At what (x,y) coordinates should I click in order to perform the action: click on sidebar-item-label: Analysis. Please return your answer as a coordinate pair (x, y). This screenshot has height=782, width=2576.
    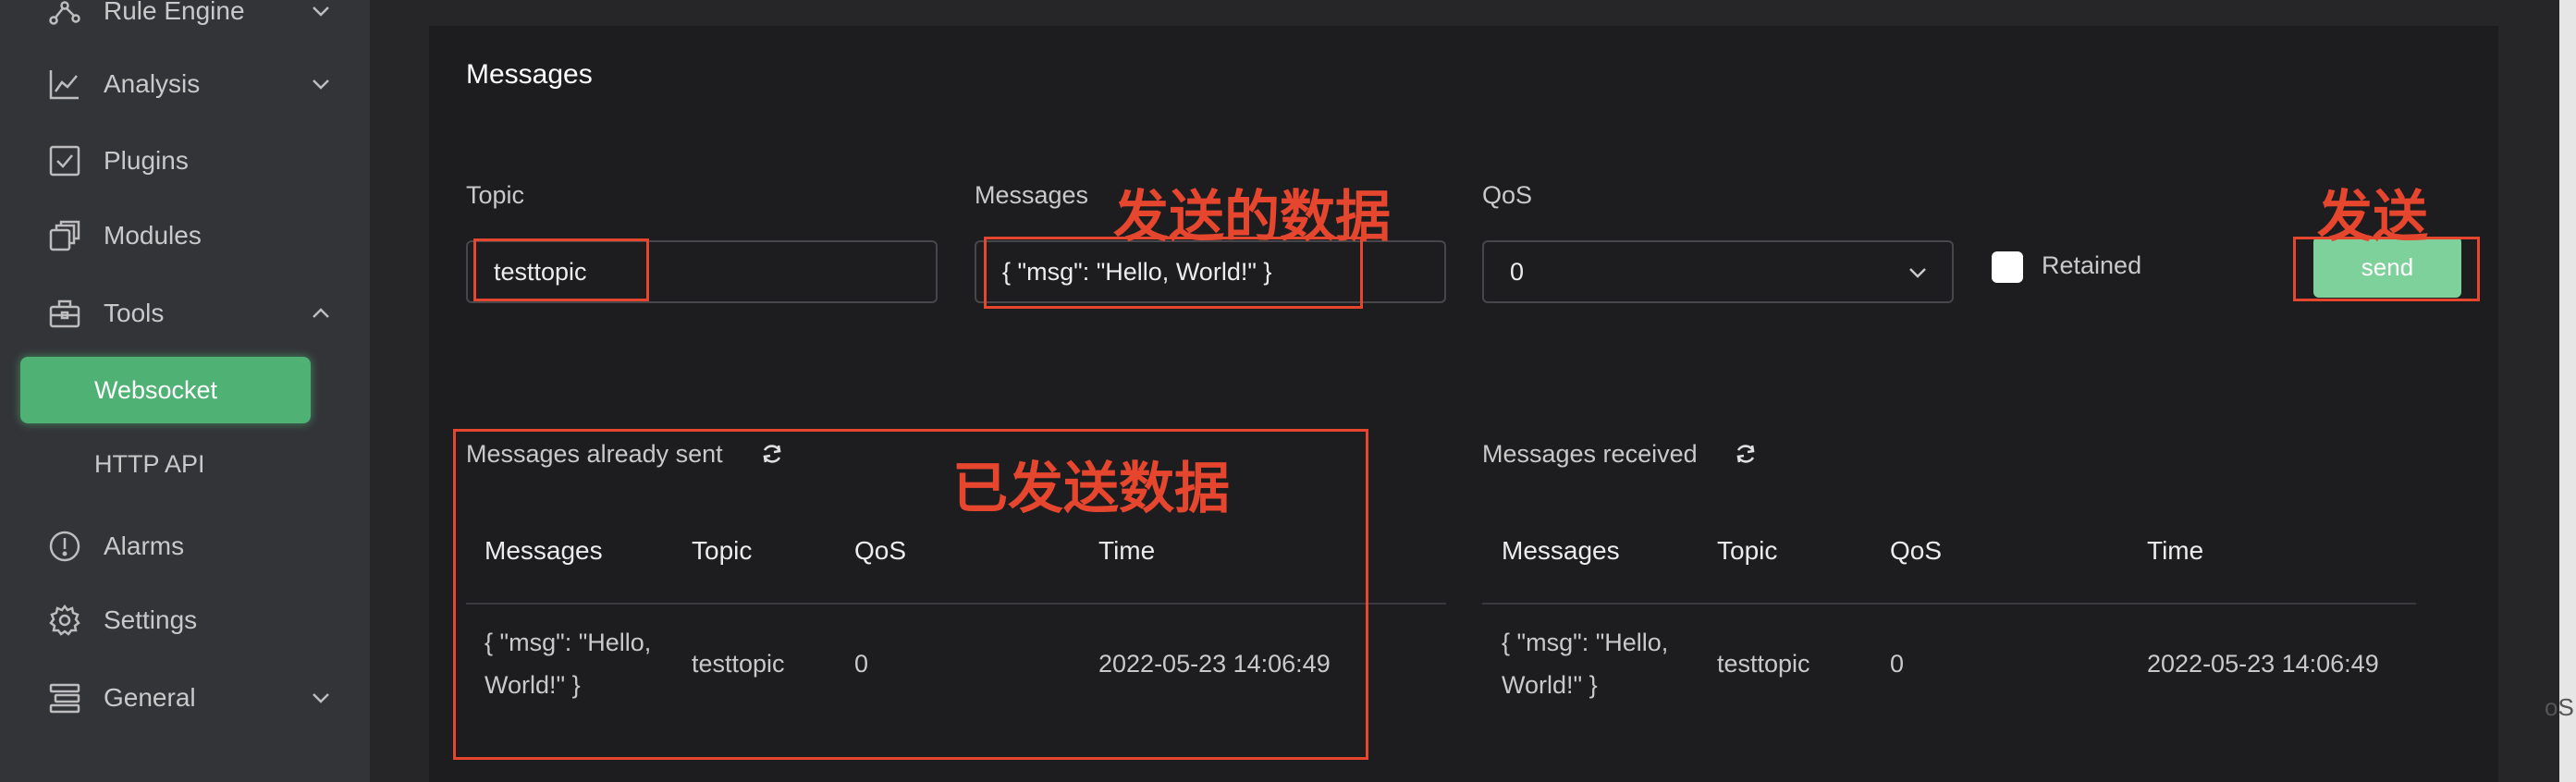
    Looking at the image, I should click on (152, 84).